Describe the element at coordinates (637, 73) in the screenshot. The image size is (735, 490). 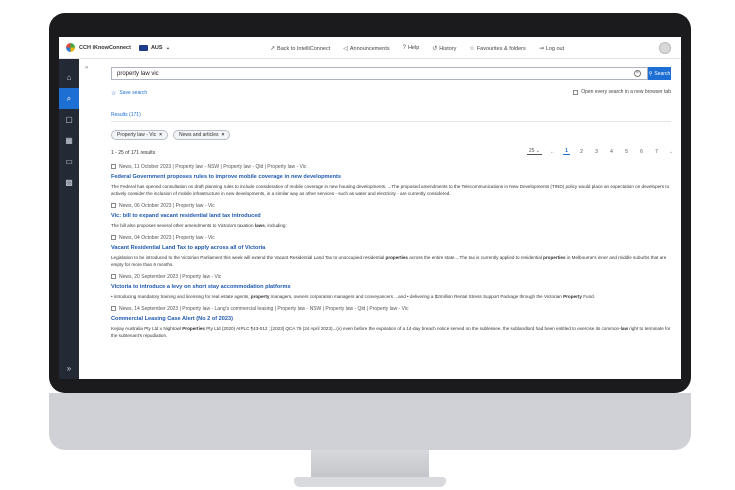
I see `clear-search-icon: ×` at that location.